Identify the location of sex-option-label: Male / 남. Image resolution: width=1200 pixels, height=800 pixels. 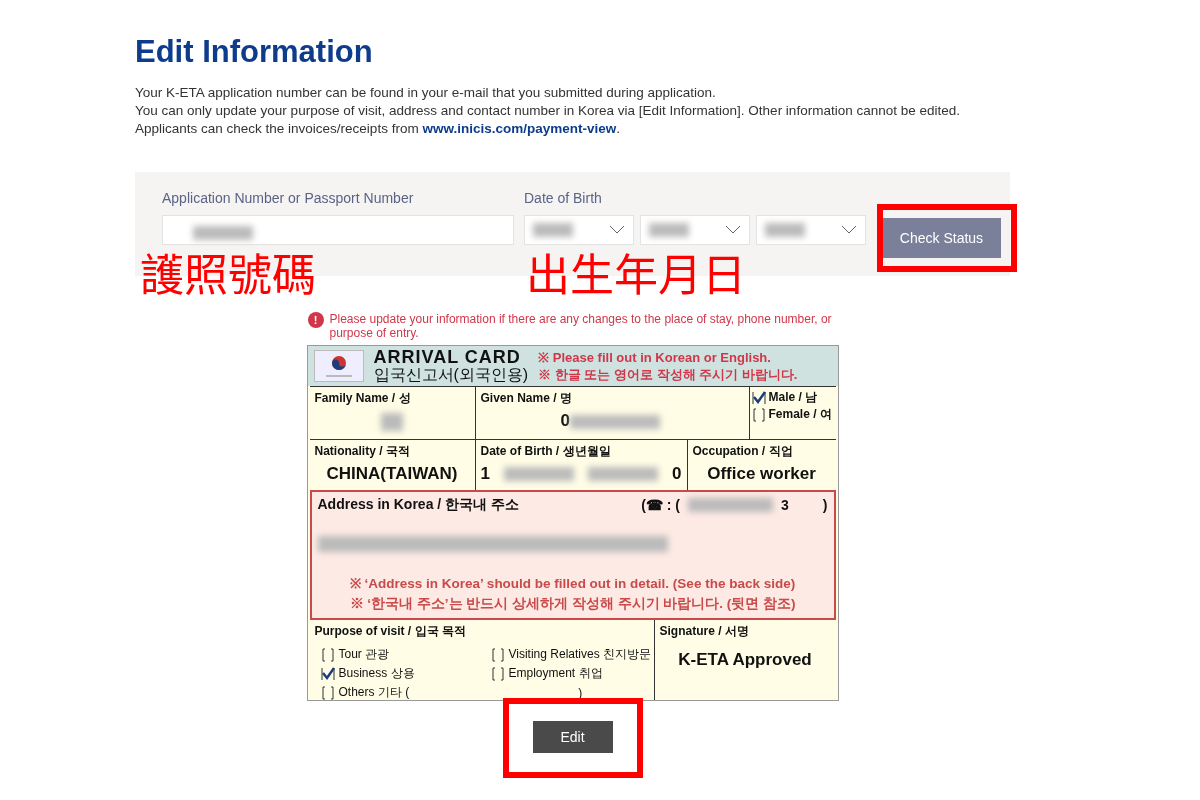
(793, 397).